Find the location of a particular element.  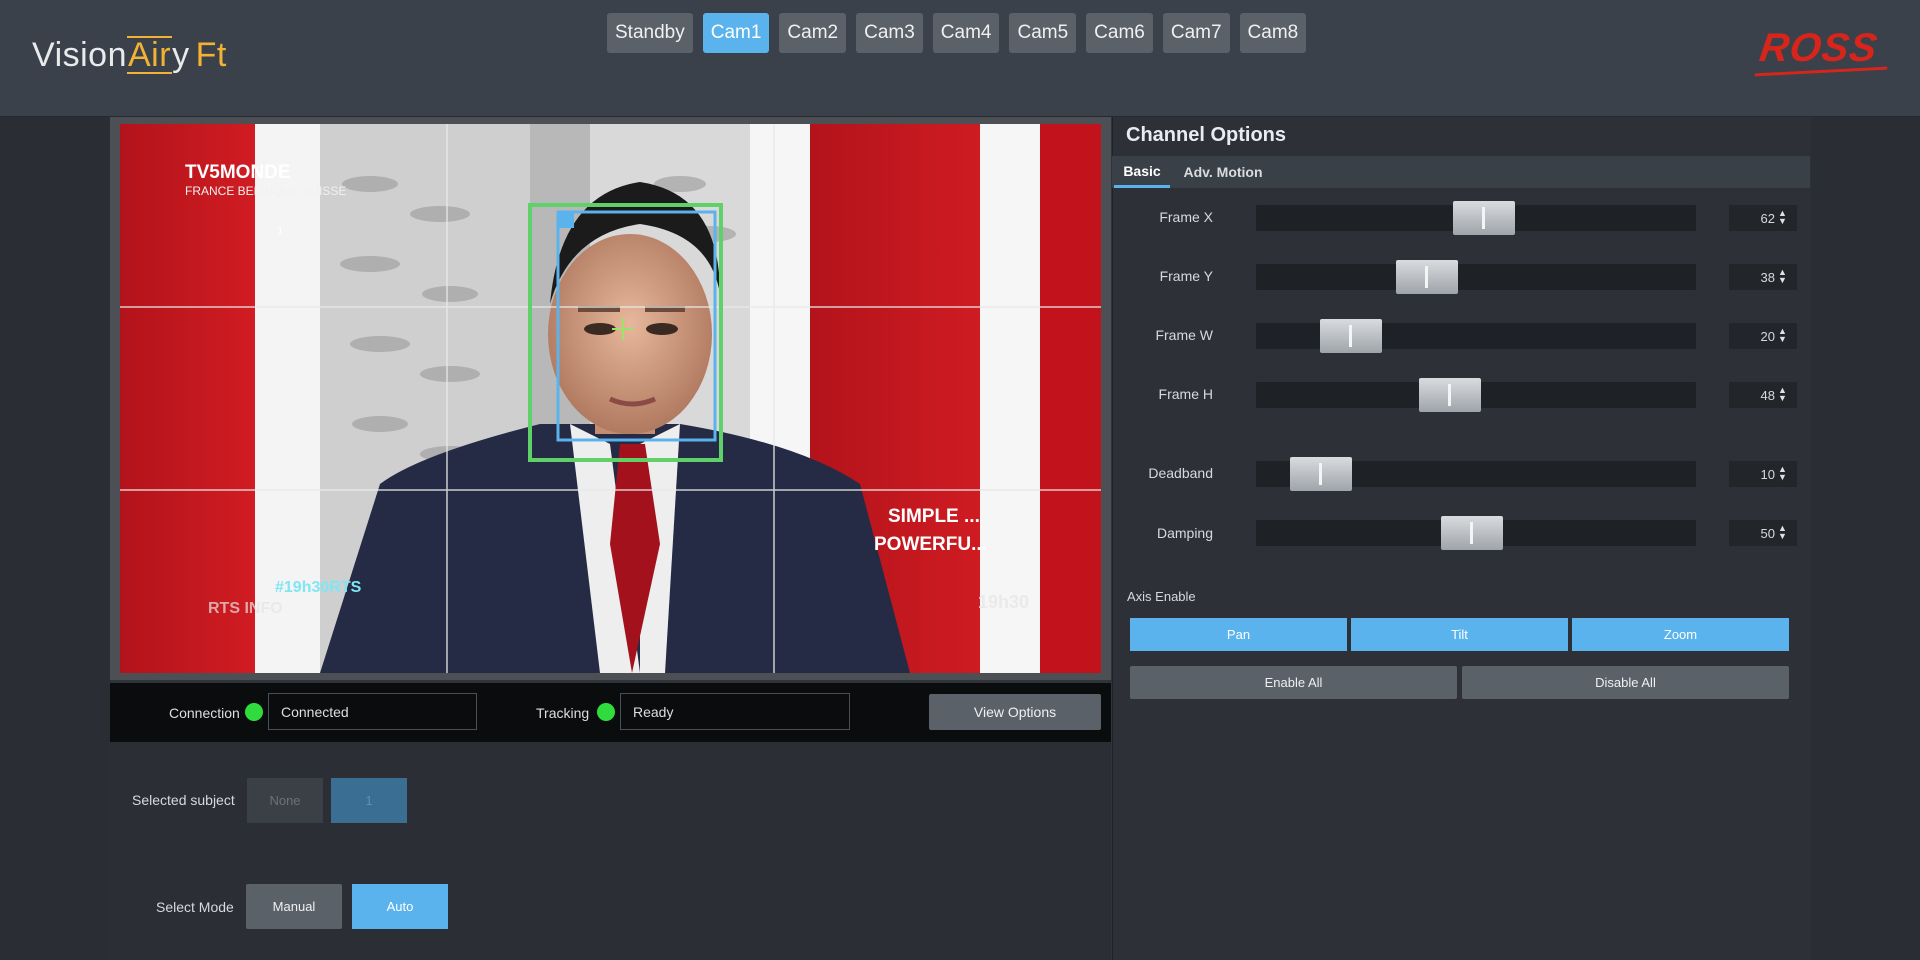

disable-all-button: Disable All is located at coordinates (1625, 682).